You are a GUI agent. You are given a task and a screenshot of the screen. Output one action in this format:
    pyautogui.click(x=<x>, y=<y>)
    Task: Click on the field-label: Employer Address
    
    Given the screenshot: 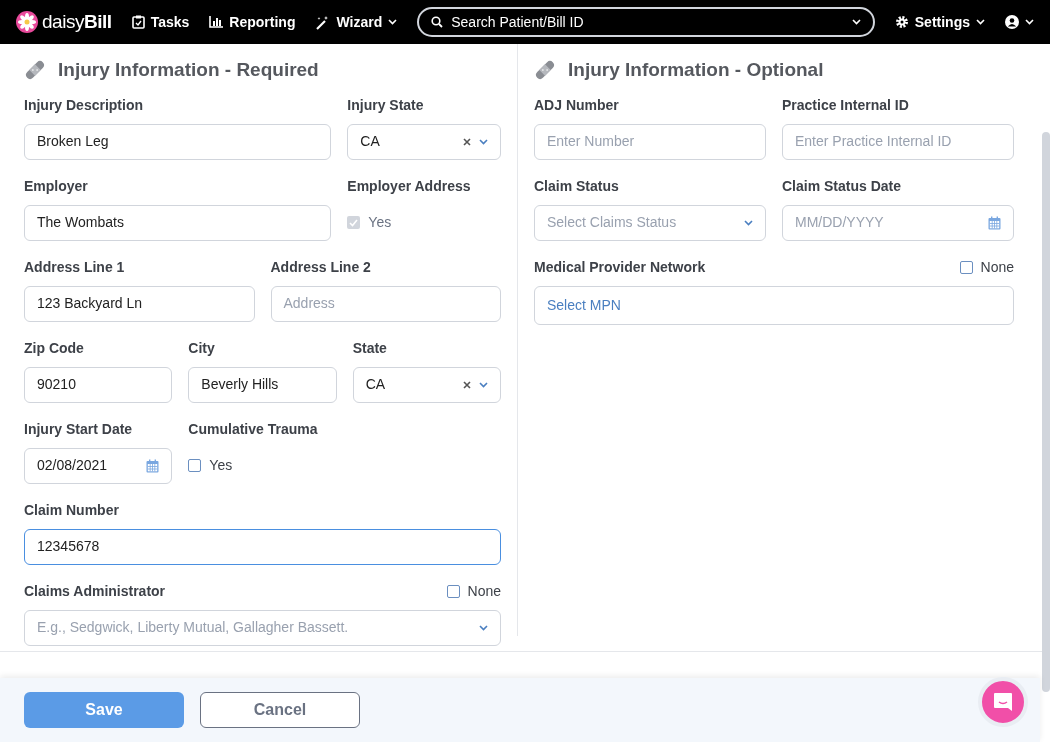 What is the action you would take?
    pyautogui.click(x=409, y=186)
    